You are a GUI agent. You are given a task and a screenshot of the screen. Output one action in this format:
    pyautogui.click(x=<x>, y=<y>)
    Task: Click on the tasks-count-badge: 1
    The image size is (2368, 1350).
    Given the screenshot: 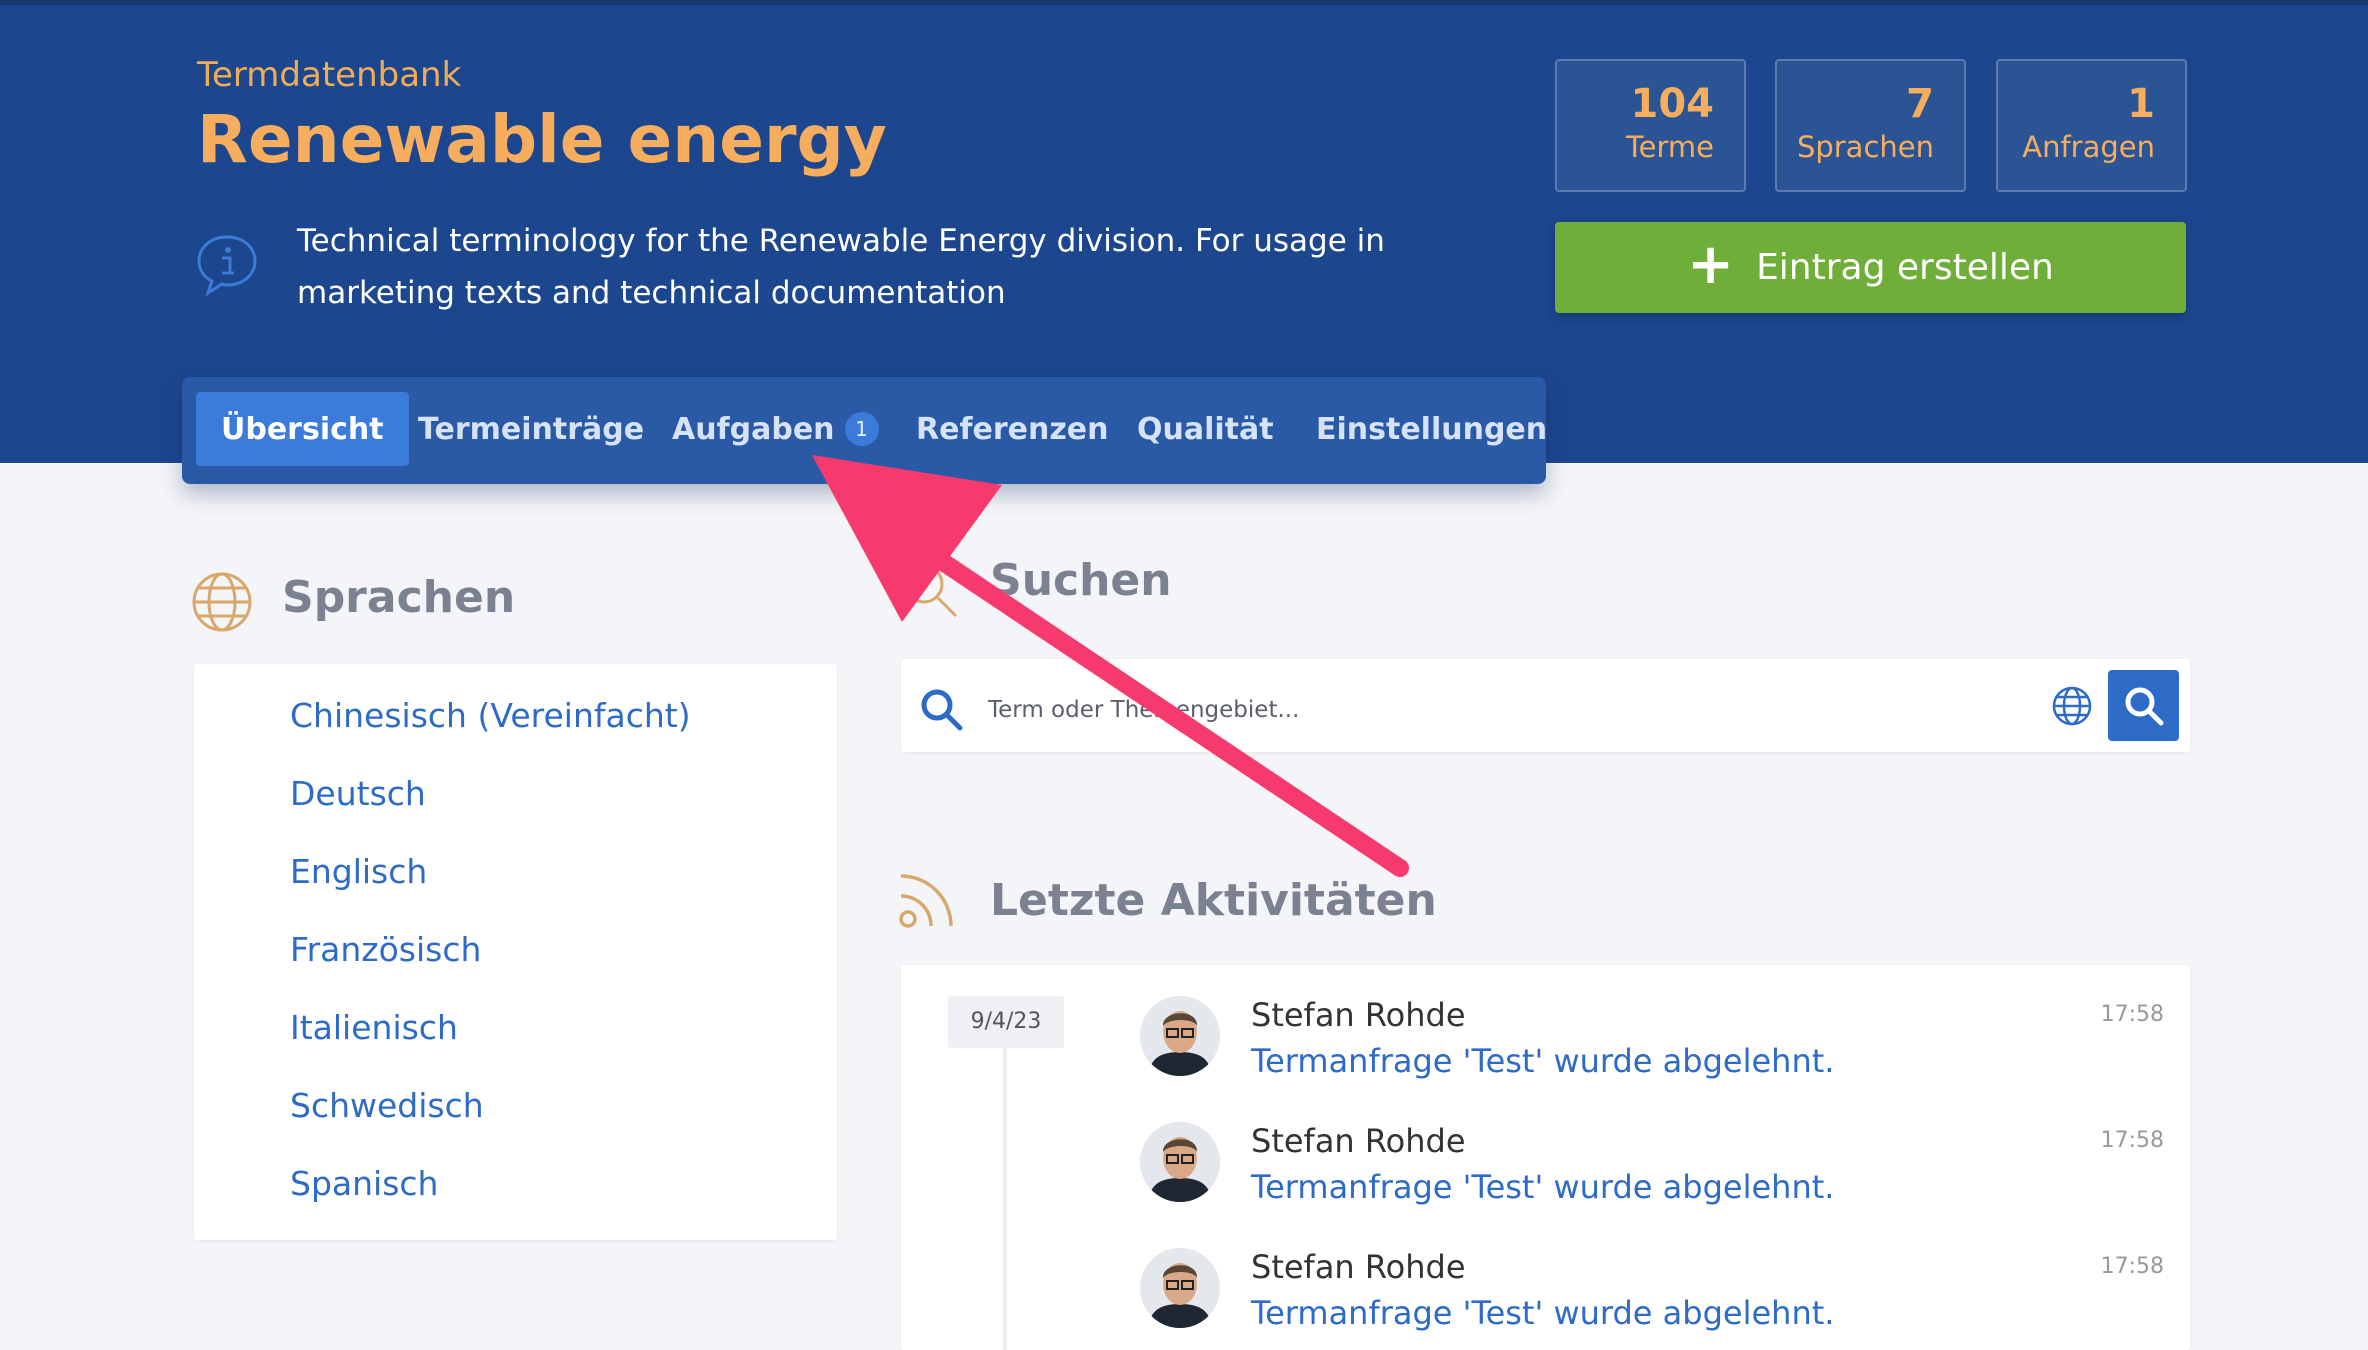 What is the action you would take?
    pyautogui.click(x=861, y=429)
    